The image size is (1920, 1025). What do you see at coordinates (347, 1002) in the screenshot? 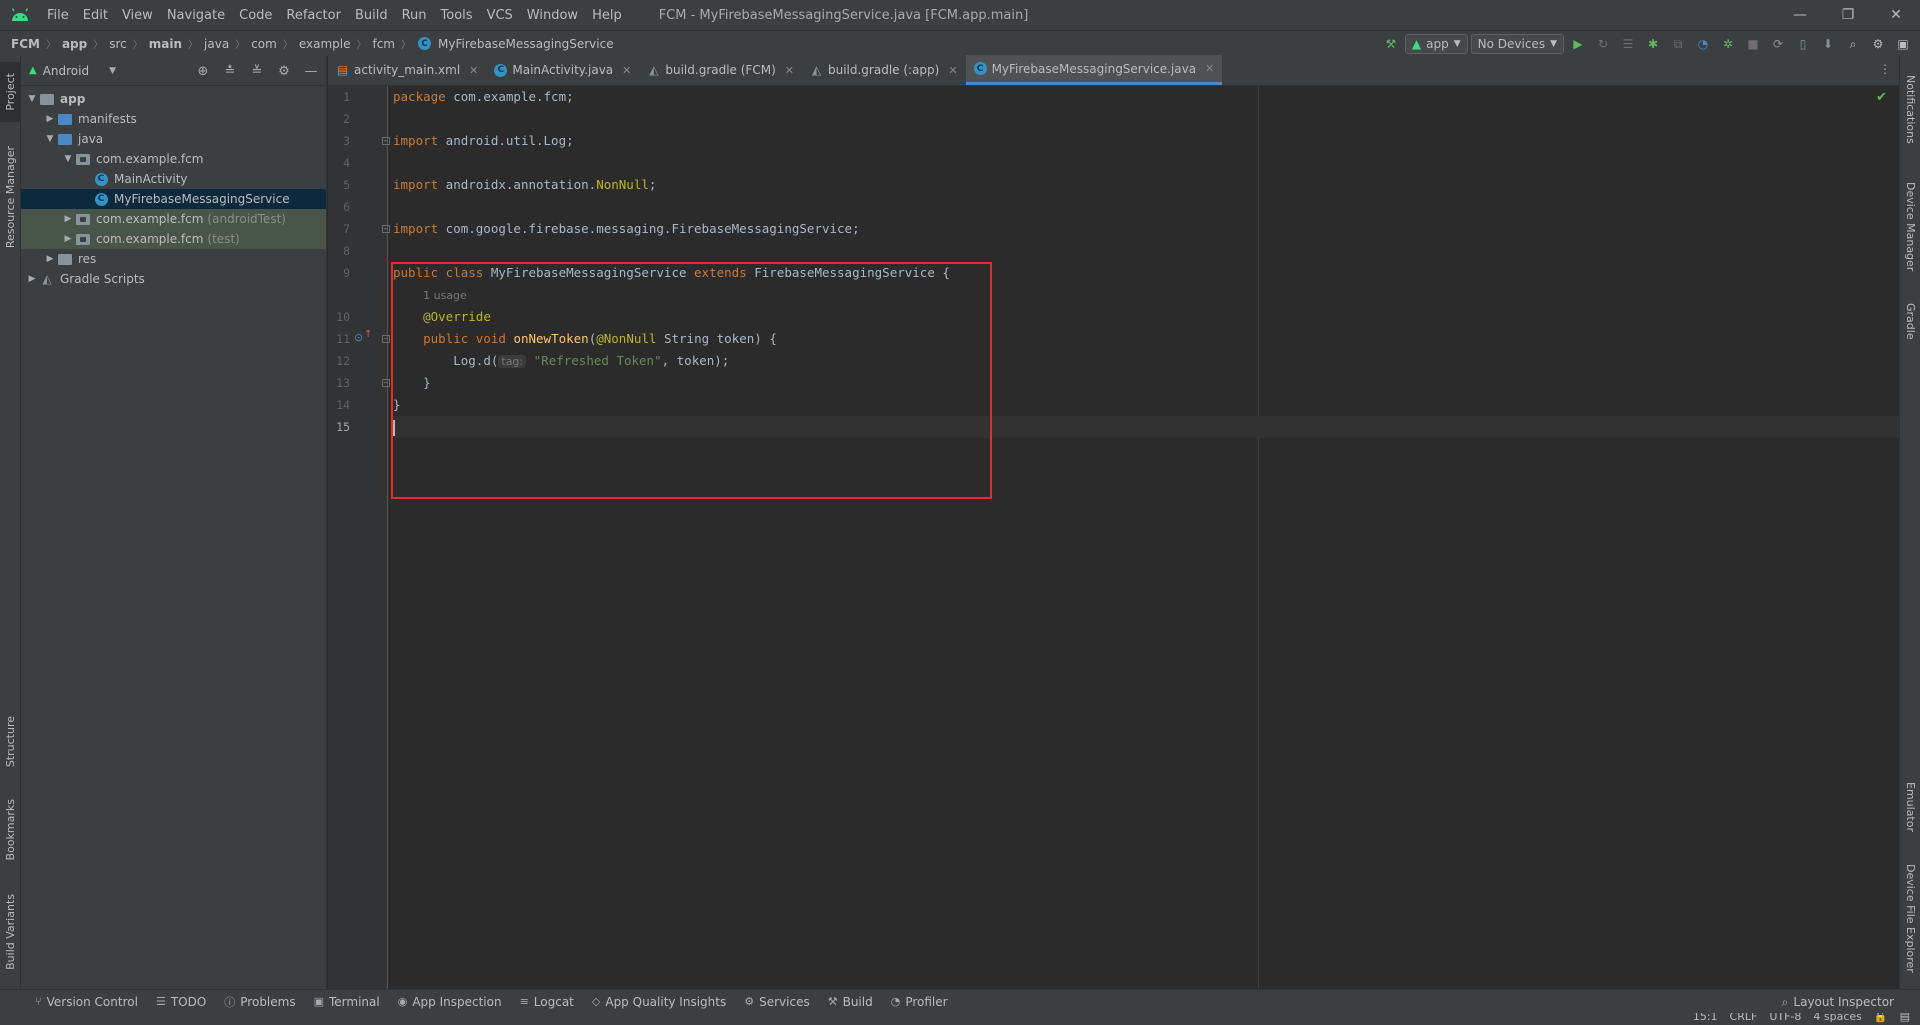
I see `tool-terminal: ▣ Terminal` at bounding box center [347, 1002].